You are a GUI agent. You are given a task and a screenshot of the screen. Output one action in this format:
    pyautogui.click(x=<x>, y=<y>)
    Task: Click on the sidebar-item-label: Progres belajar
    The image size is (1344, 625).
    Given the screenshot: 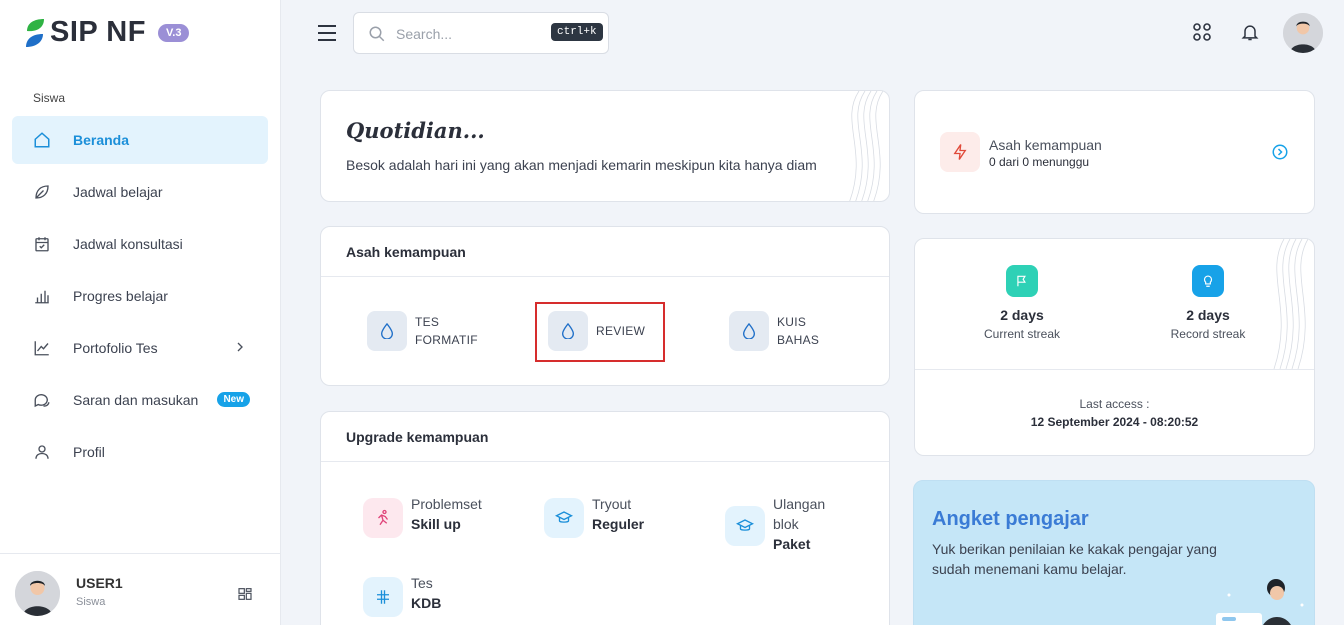 What is the action you would take?
    pyautogui.click(x=120, y=296)
    